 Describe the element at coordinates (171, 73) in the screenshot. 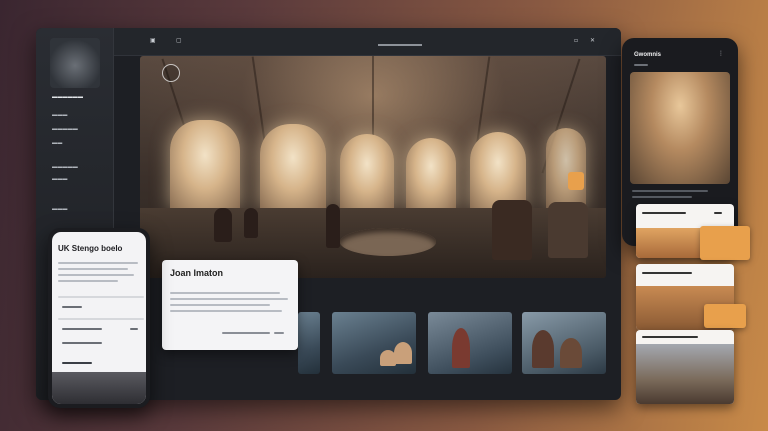

I see `play-button` at that location.